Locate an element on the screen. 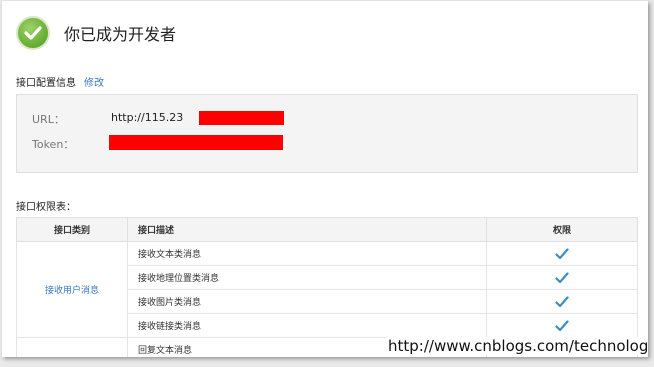  description-cell: 接收地理位置类消息 is located at coordinates (307, 277).